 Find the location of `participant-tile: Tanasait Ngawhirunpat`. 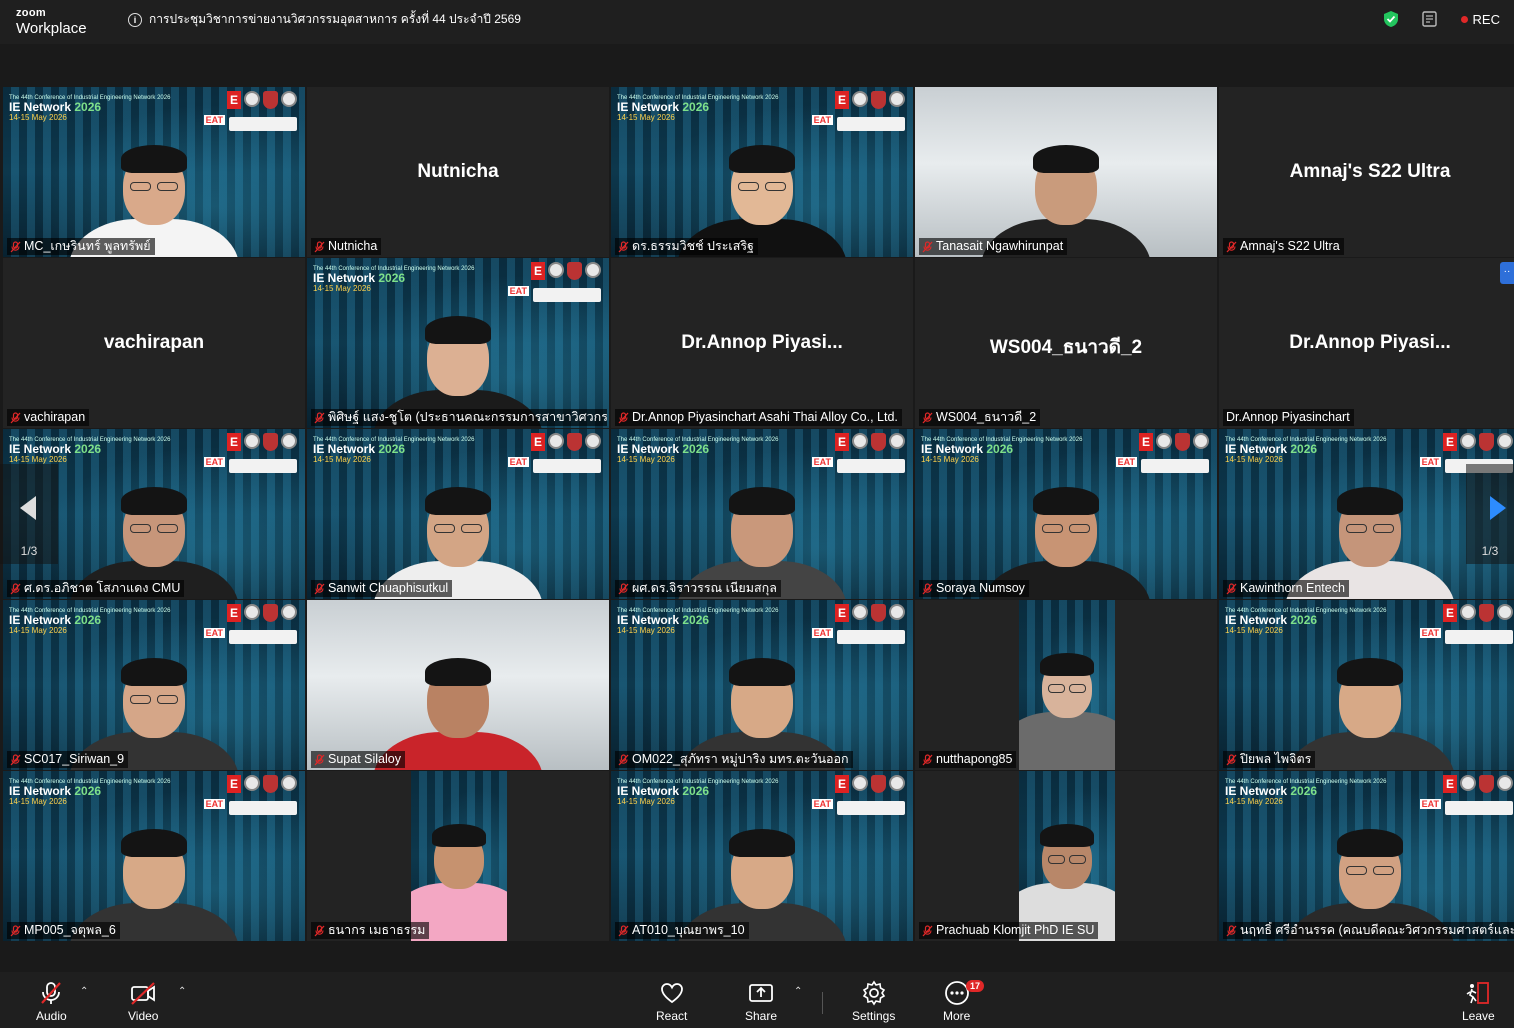

participant-tile: Tanasait Ngawhirunpat is located at coordinates (1066, 172).